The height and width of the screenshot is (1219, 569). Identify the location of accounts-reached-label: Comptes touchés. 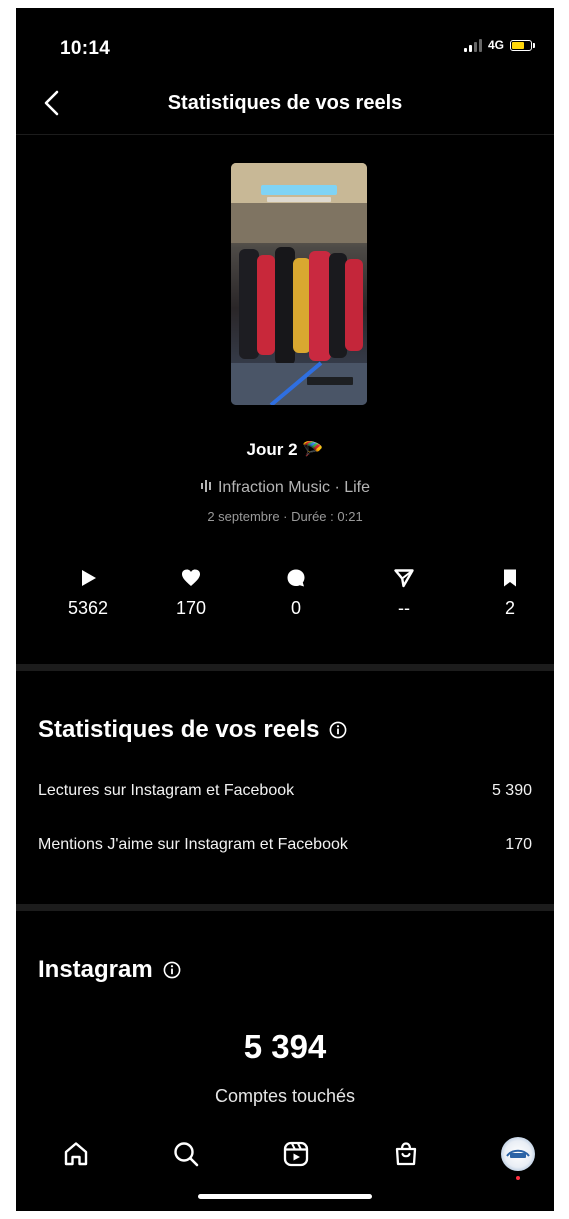
(285, 1096).